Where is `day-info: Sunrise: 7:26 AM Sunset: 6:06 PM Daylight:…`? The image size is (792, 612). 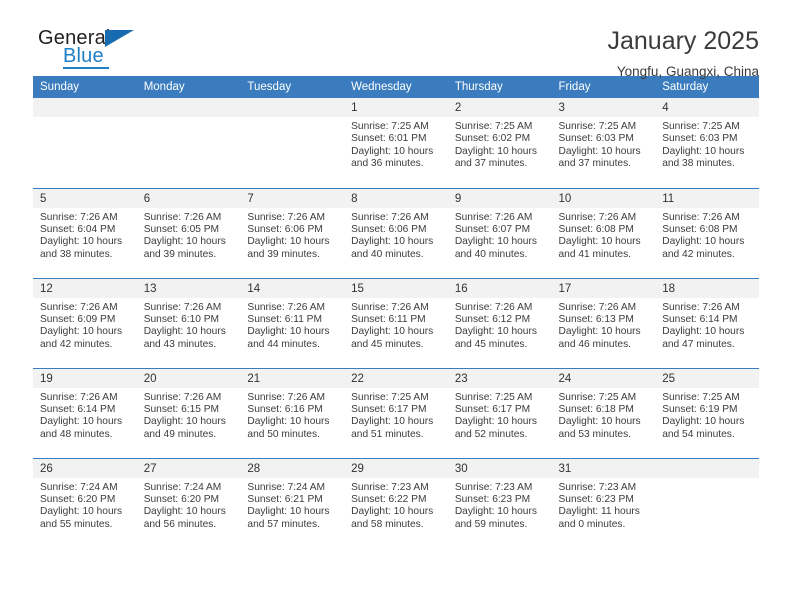 day-info: Sunrise: 7:26 AM Sunset: 6:06 PM Daylight:… is located at coordinates (292, 235).